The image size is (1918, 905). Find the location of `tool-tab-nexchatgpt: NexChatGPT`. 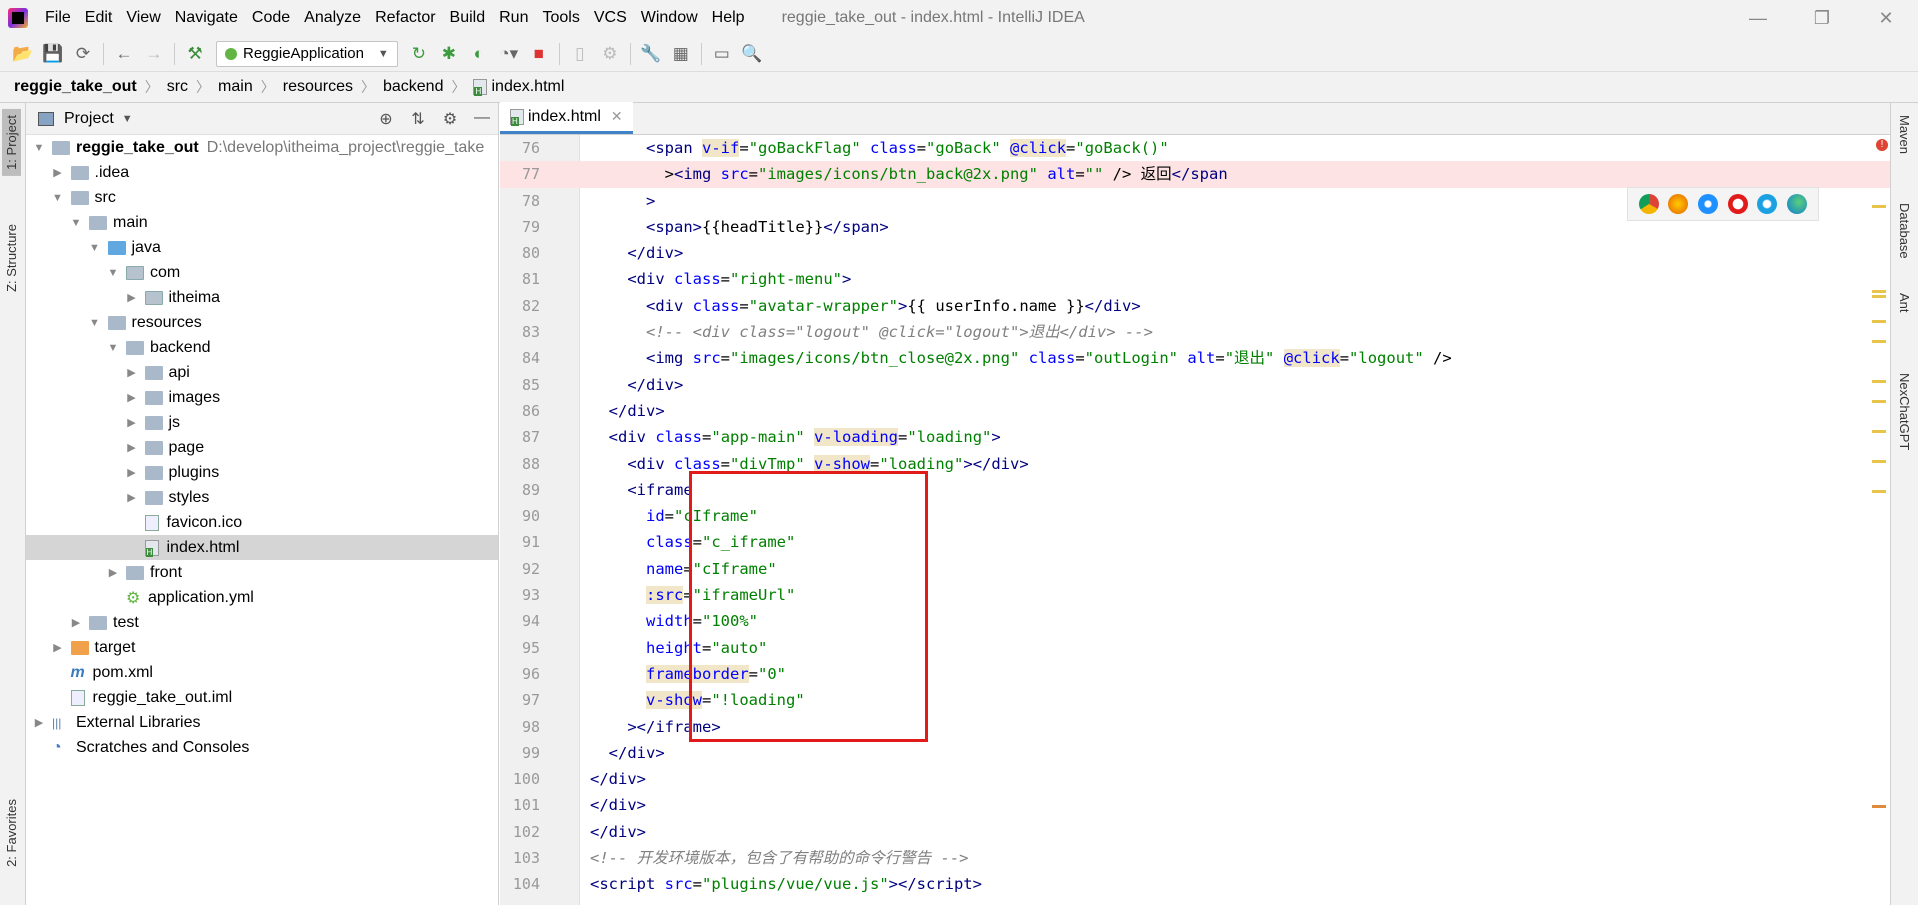

tool-tab-nexchatgpt: NexChatGPT is located at coordinates (1904, 411).